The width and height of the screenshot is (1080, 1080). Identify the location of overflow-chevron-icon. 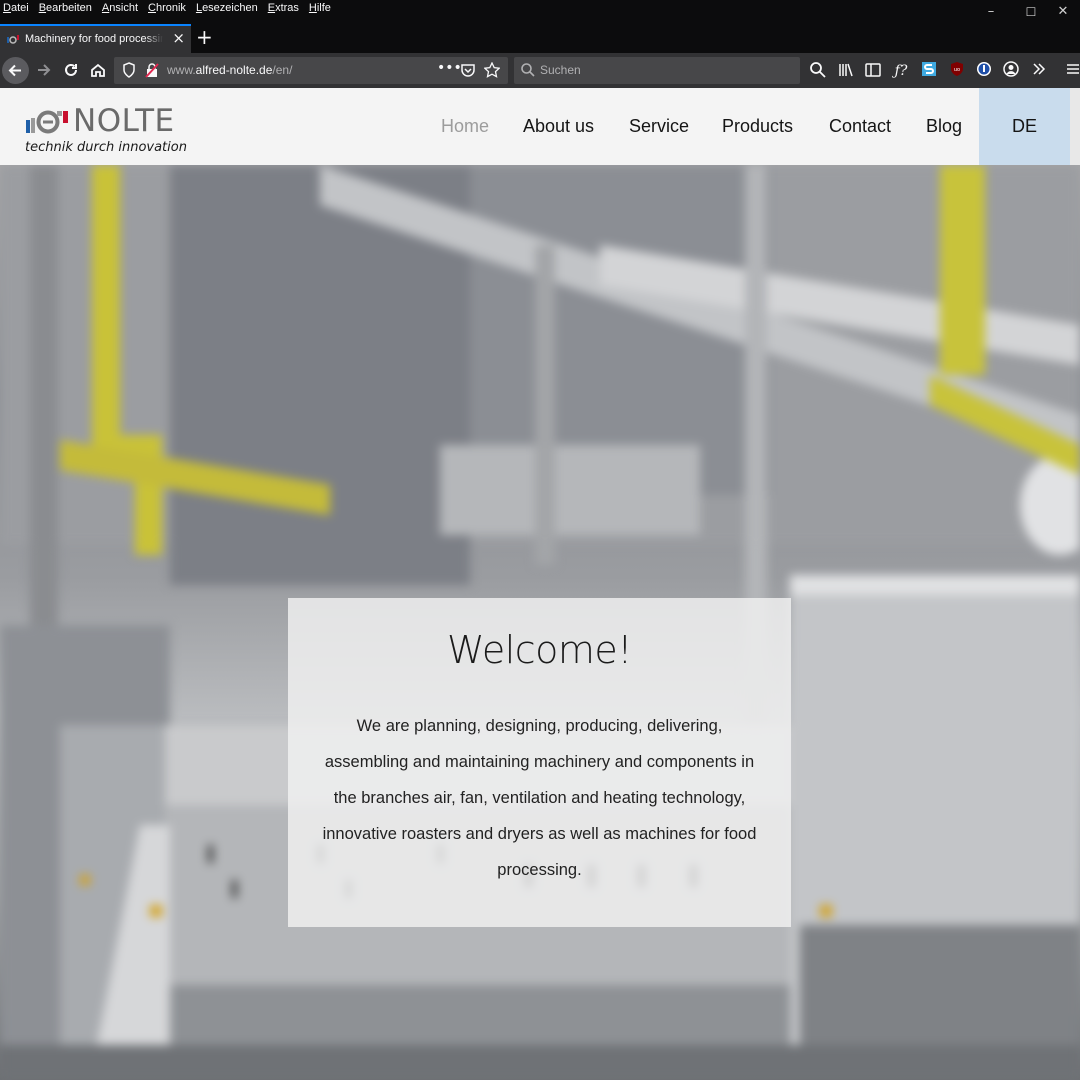
(1039, 71).